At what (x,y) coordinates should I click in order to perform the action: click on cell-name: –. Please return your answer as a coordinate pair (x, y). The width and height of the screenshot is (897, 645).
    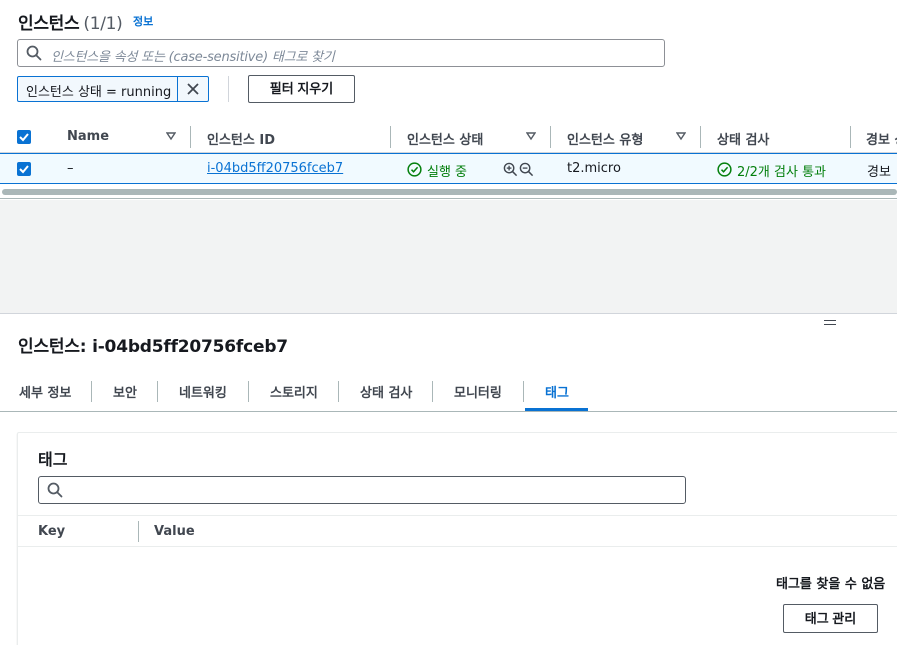
    Looking at the image, I should click on (70, 168).